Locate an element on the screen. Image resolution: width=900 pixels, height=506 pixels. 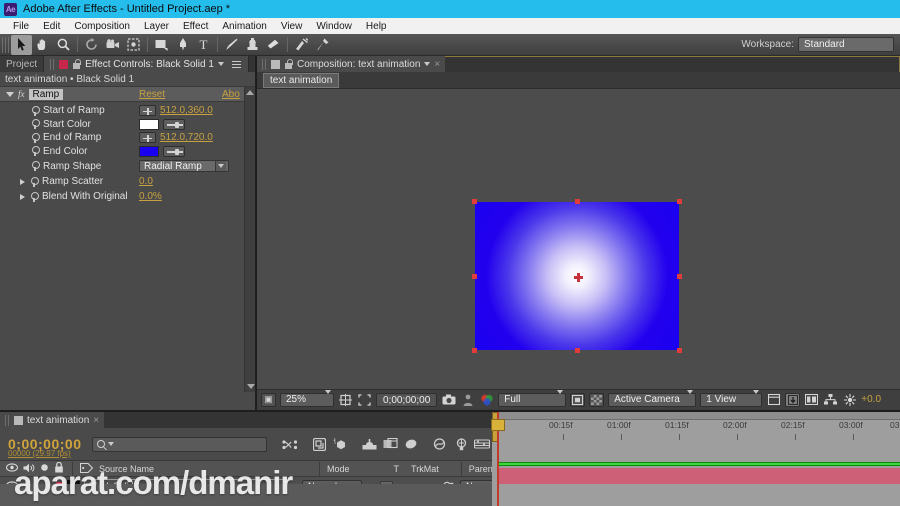
menu-item-layer: Layer is located at coordinates (156, 26).